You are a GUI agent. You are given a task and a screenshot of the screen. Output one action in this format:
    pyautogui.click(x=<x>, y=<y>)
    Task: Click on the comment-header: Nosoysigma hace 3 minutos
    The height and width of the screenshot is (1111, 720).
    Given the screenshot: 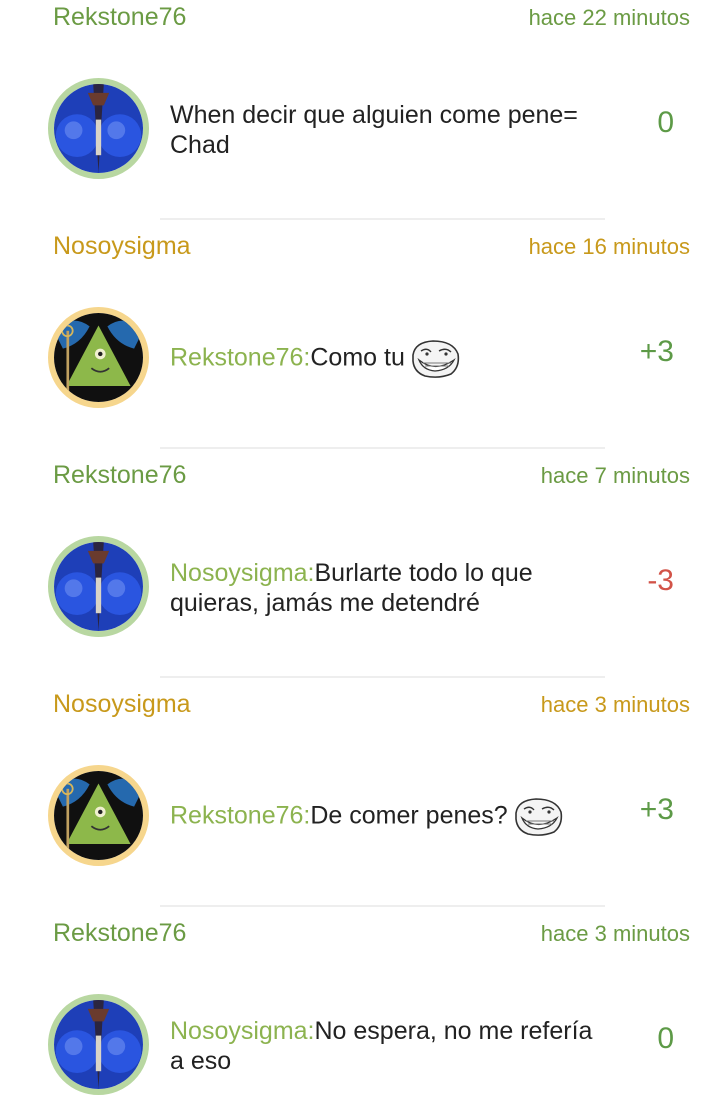 What is the action you would take?
    pyautogui.click(x=360, y=705)
    